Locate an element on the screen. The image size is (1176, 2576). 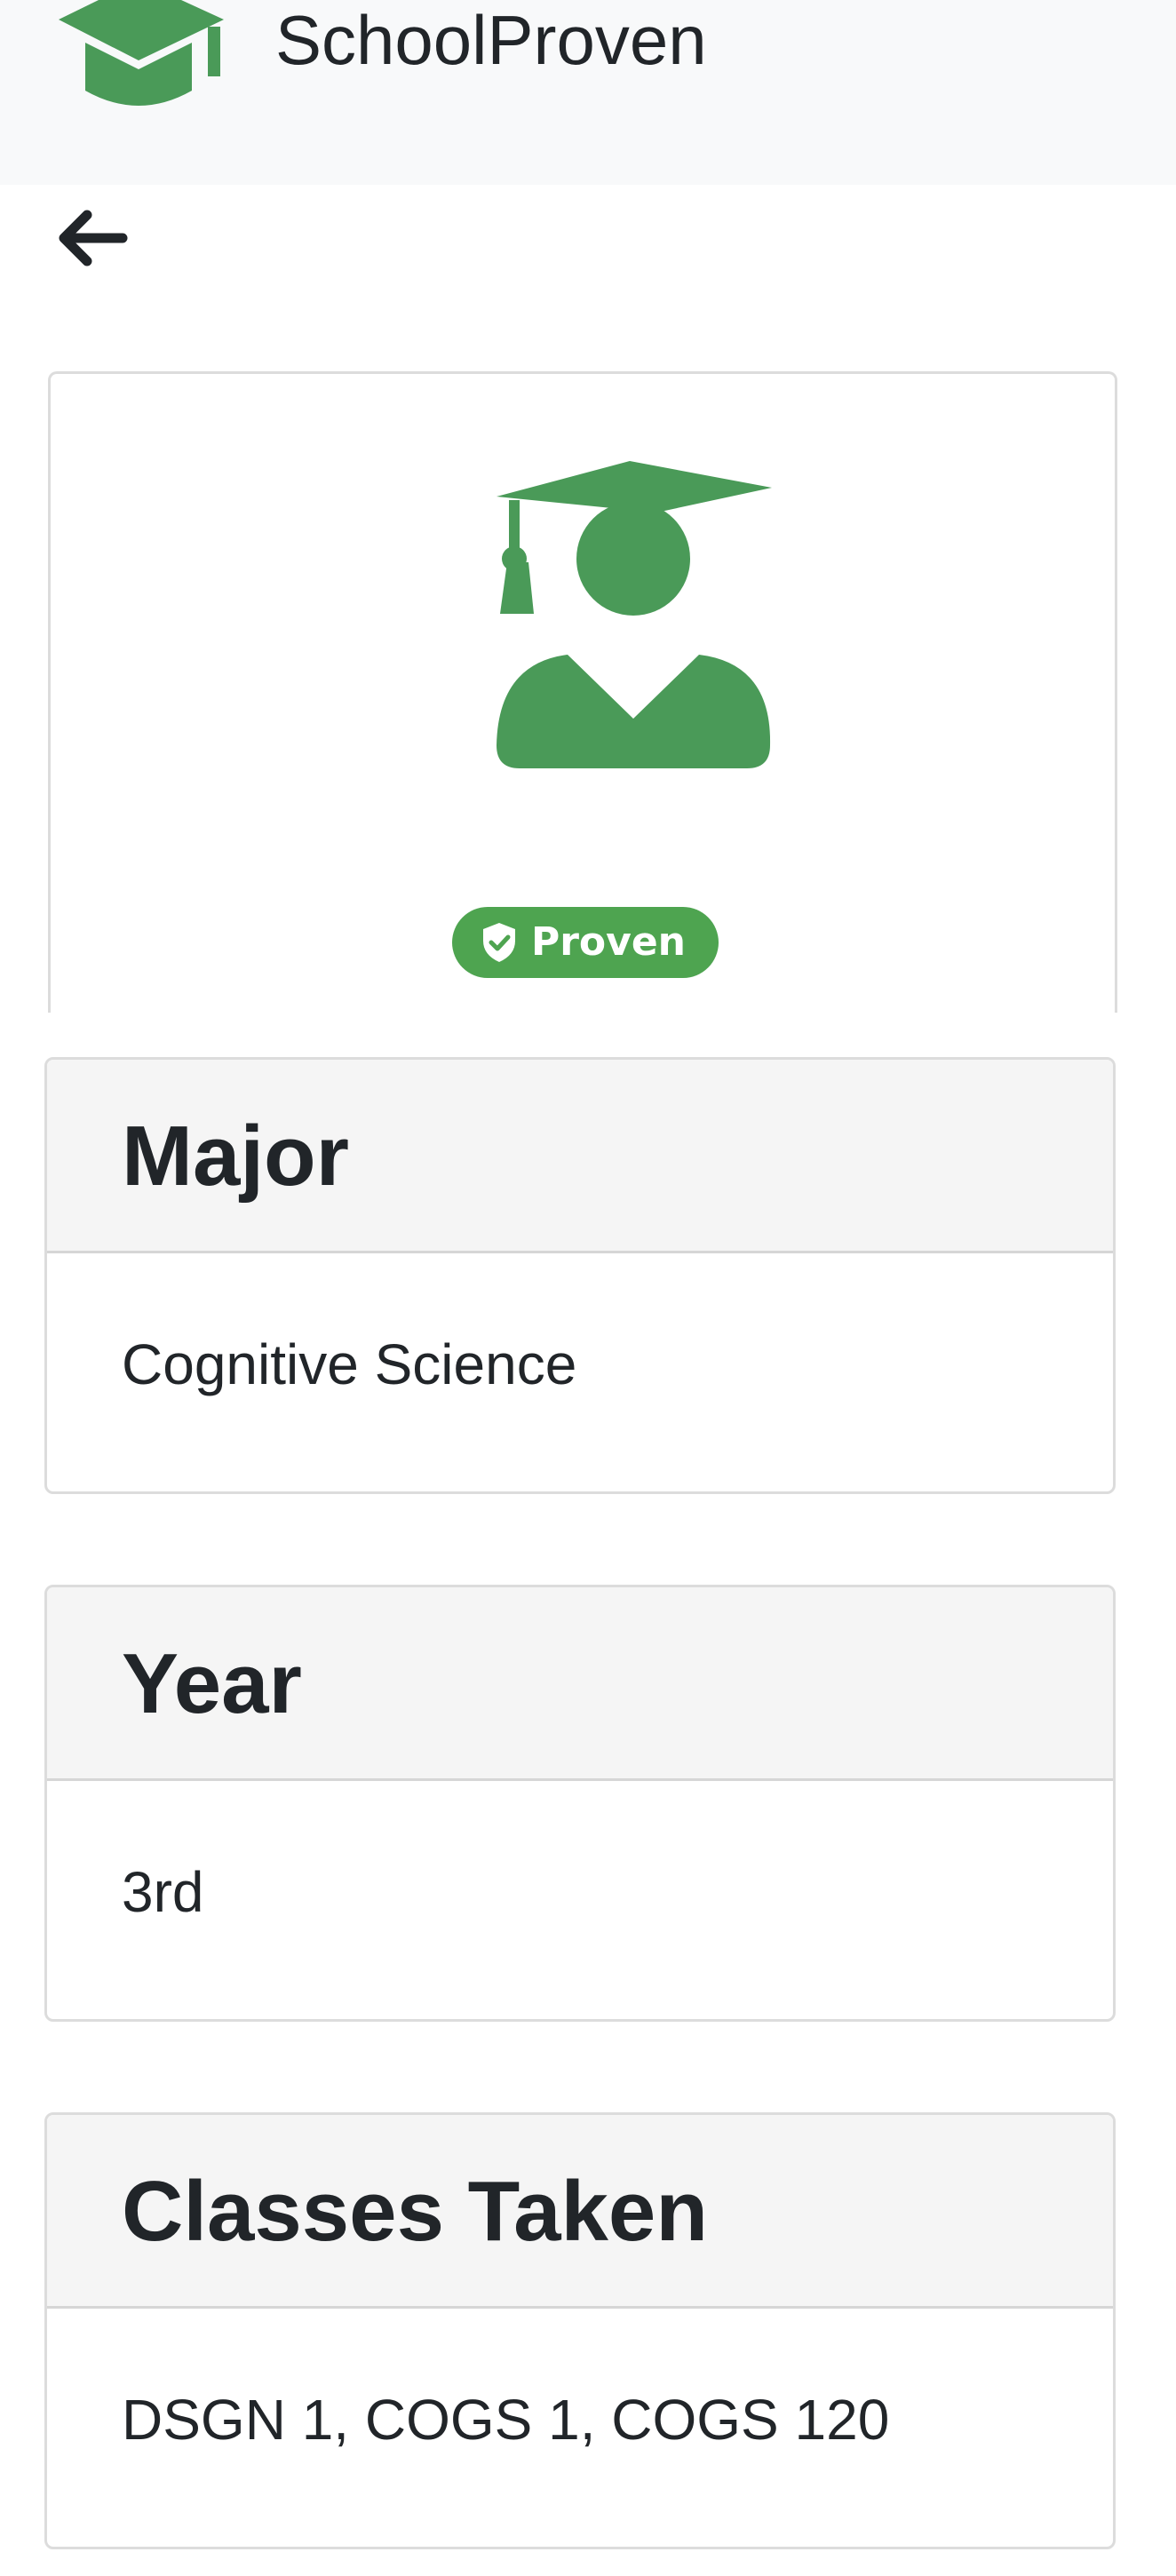
classes-taken-title: Classes Taken is located at coordinates (415, 2211).